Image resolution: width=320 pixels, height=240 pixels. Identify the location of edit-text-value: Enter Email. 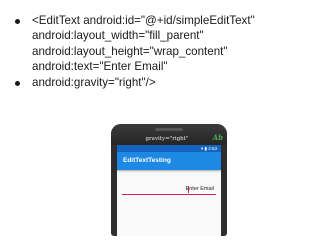
(199, 189).